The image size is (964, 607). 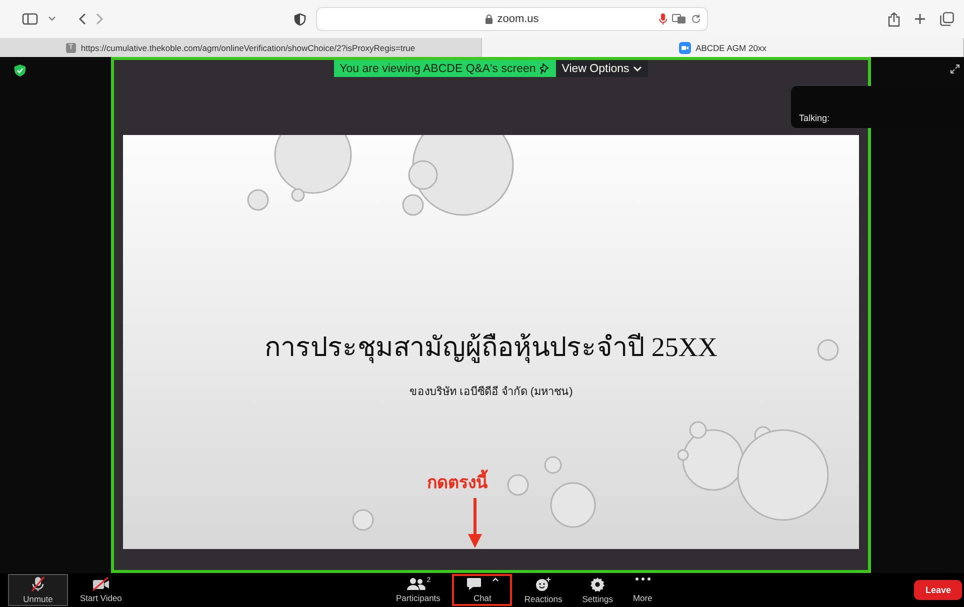 I want to click on video-camera-icon, so click(x=684, y=48).